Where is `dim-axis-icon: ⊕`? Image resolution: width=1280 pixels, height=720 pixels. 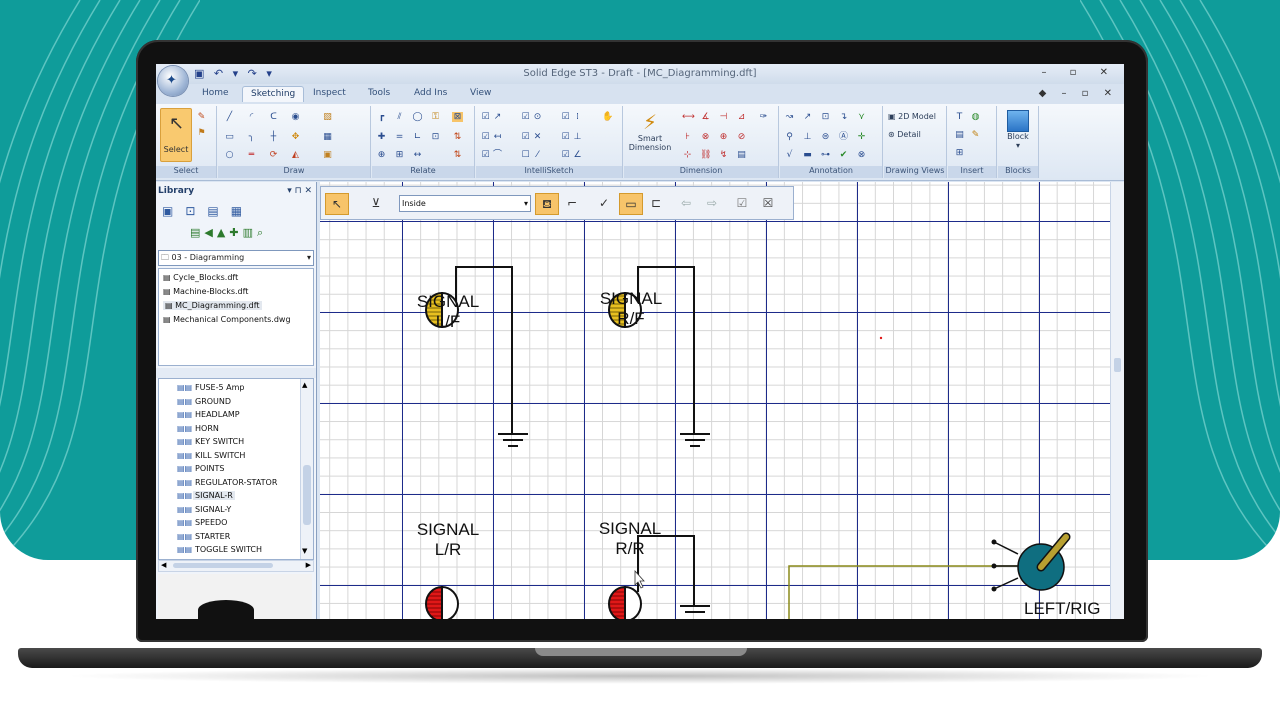 dim-axis-icon: ⊕ is located at coordinates (723, 137).